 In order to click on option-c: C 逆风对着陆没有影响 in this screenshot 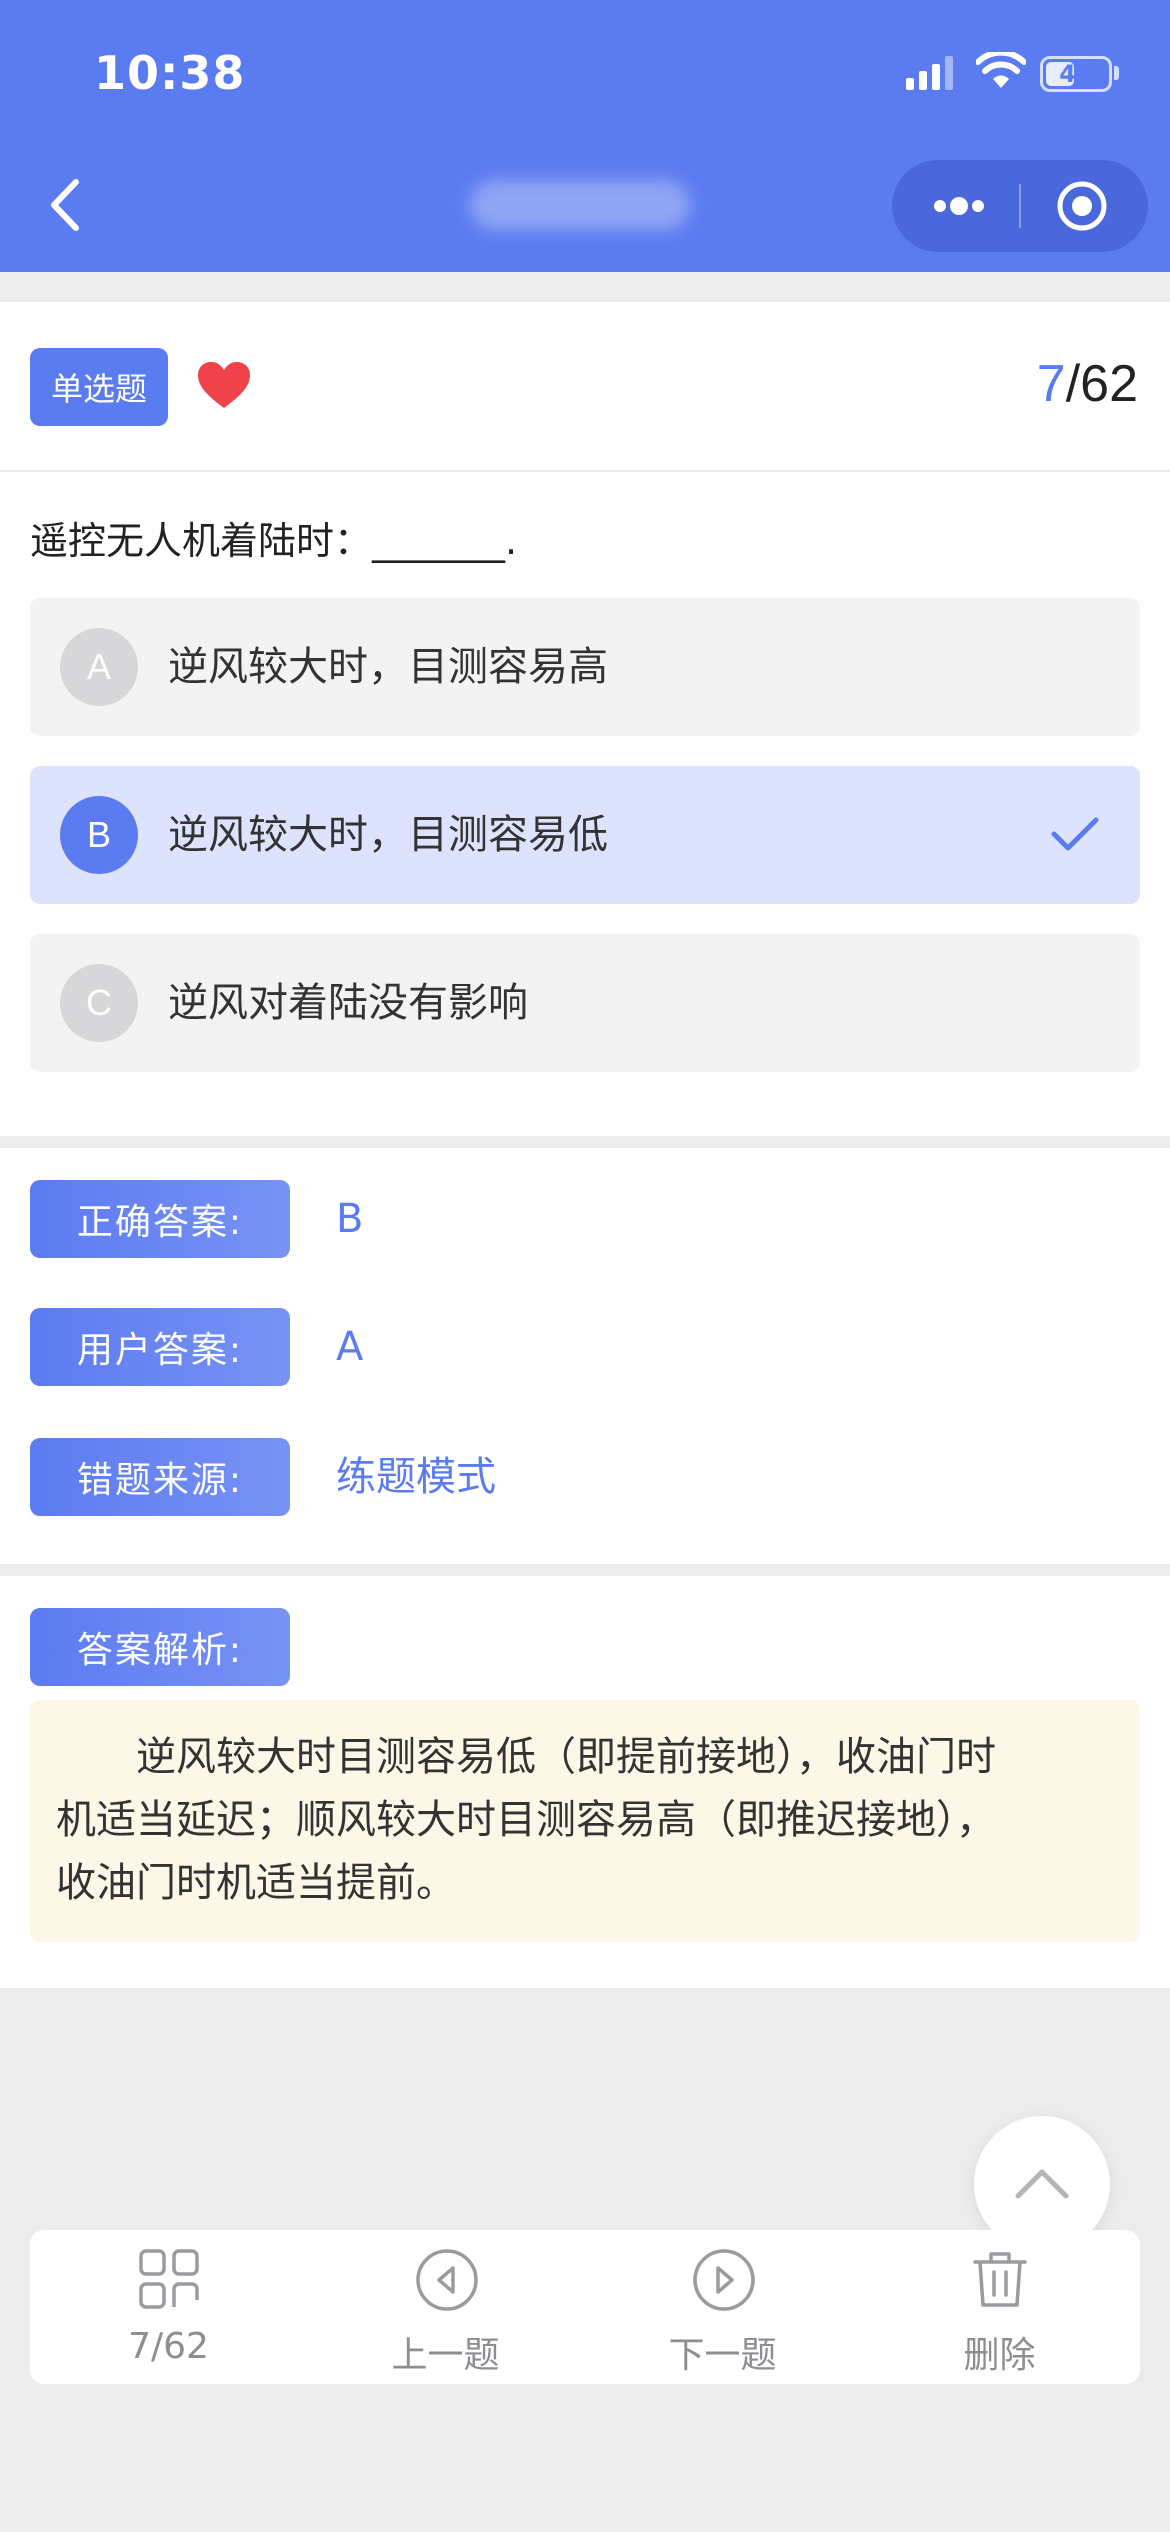, I will do `click(585, 1003)`.